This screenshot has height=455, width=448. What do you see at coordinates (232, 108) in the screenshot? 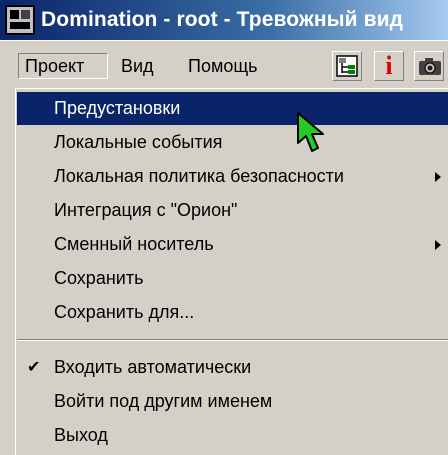
I see `menu-item-presets: Предустановки` at bounding box center [232, 108].